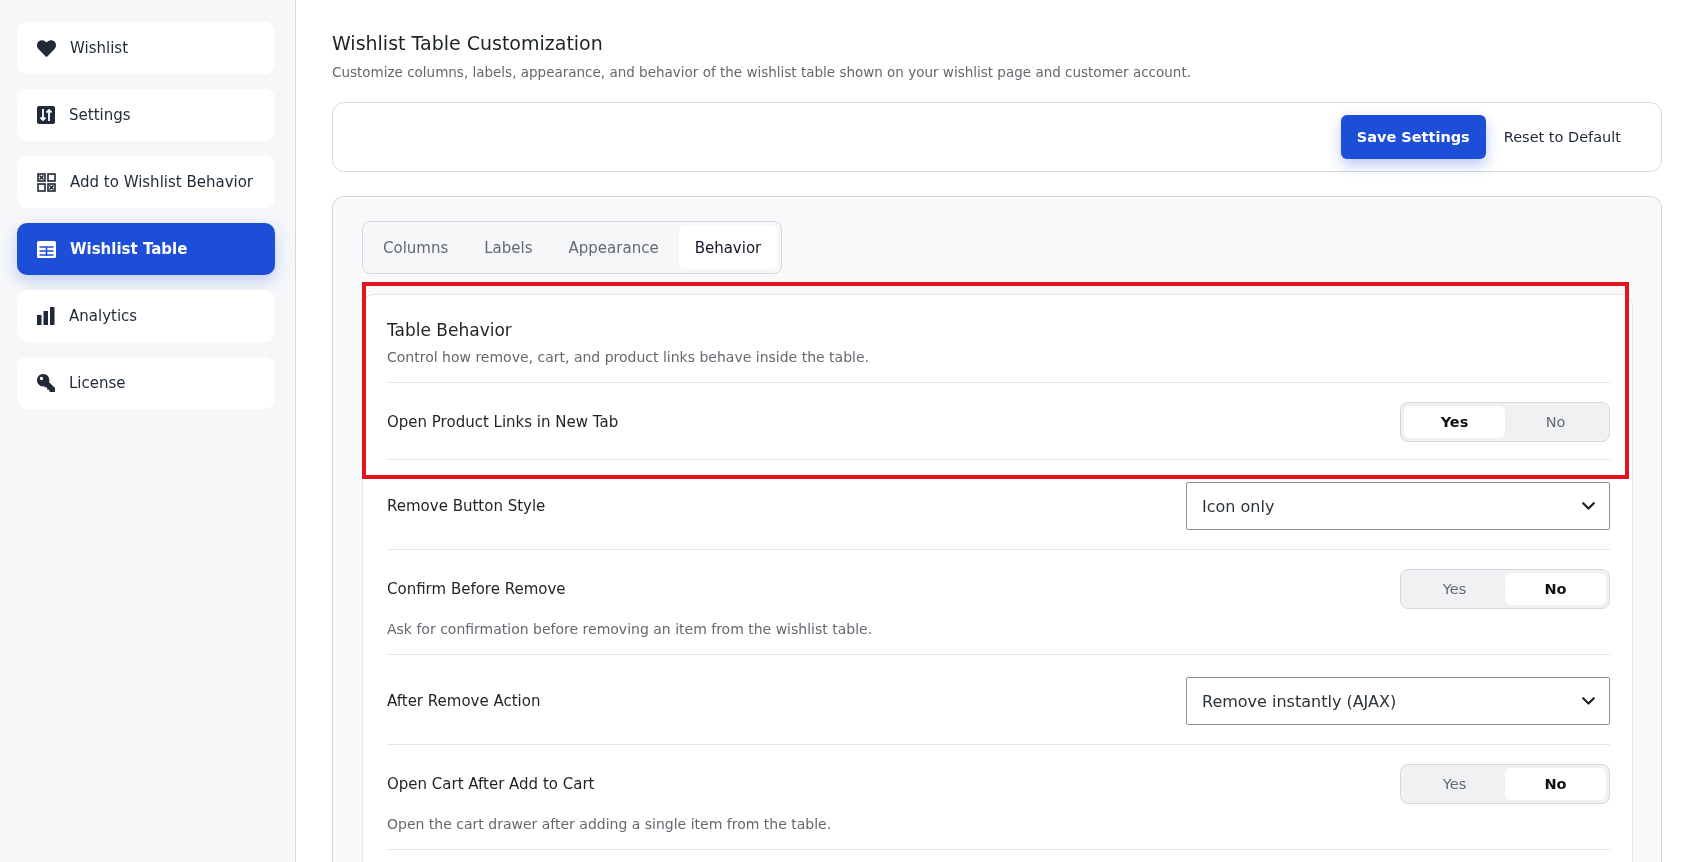  Describe the element at coordinates (146, 249) in the screenshot. I see `sidebar-item: Wishlist Table` at that location.